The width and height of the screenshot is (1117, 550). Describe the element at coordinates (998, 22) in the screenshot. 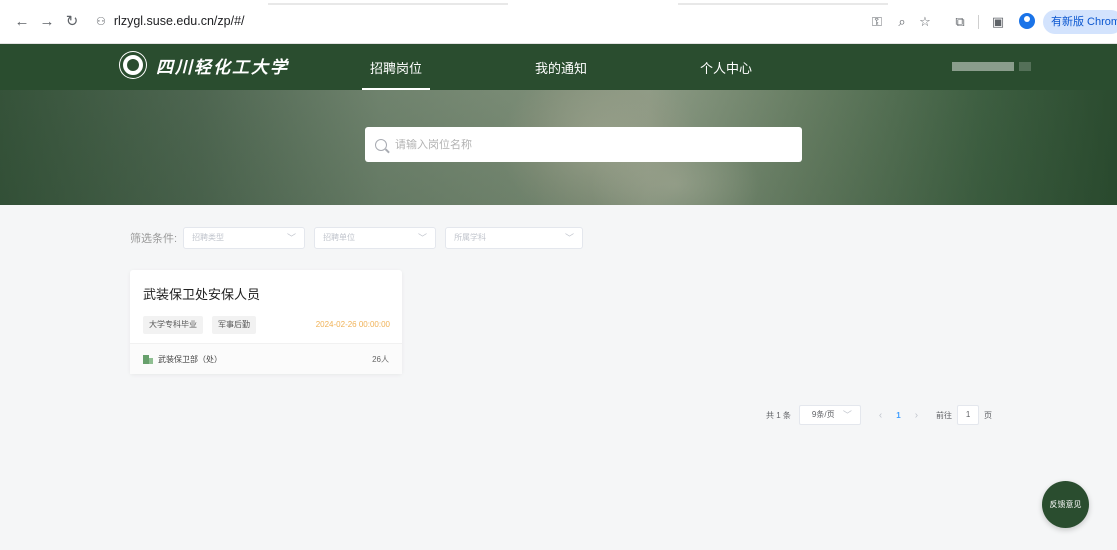

I see `side-panel-icon: ▣` at that location.